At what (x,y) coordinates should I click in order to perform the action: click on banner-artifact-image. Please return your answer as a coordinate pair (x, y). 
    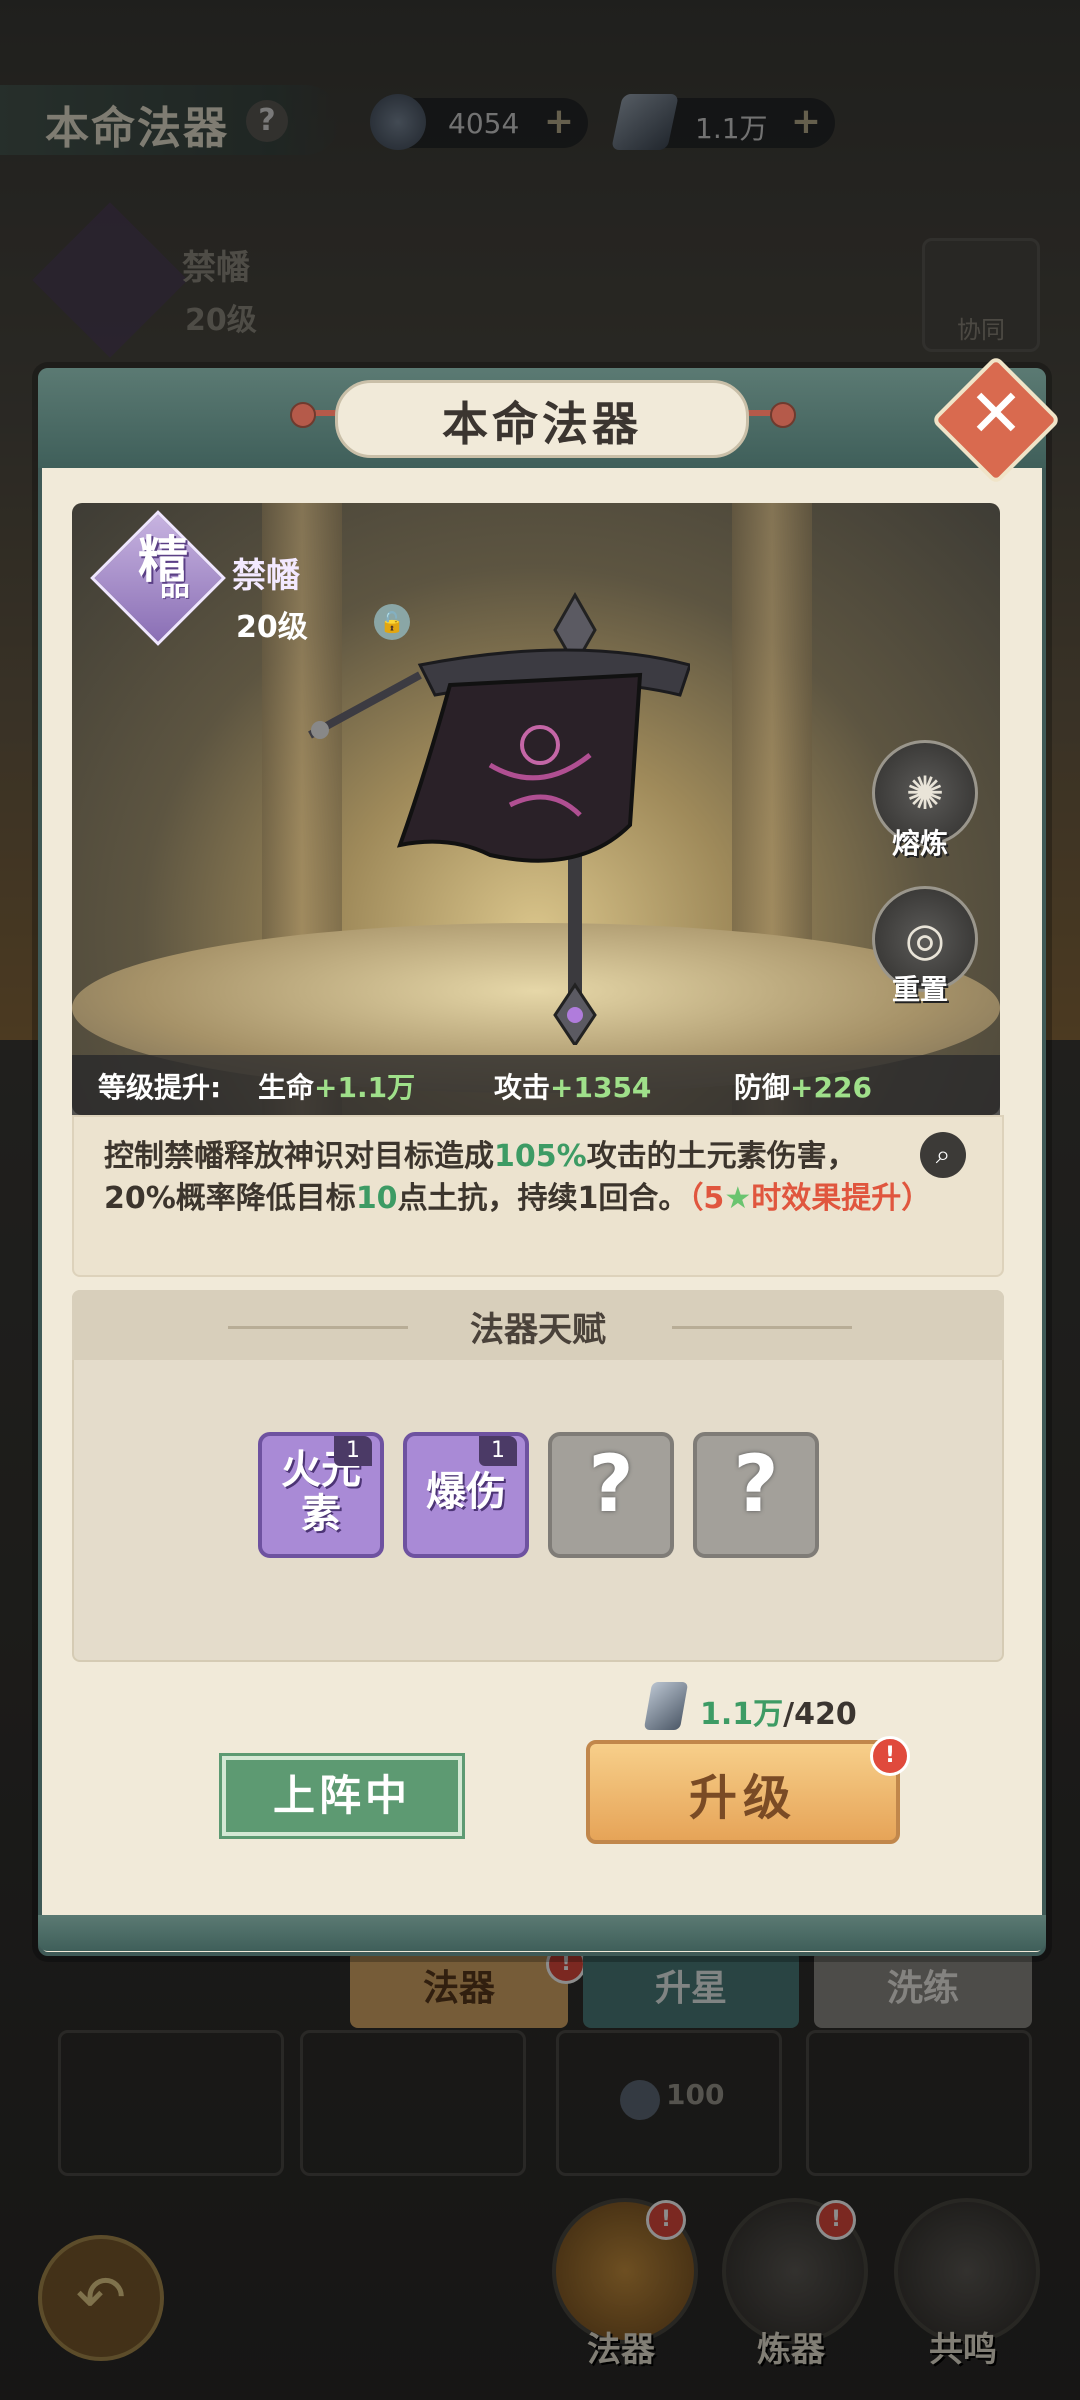
    Looking at the image, I should click on (499, 818).